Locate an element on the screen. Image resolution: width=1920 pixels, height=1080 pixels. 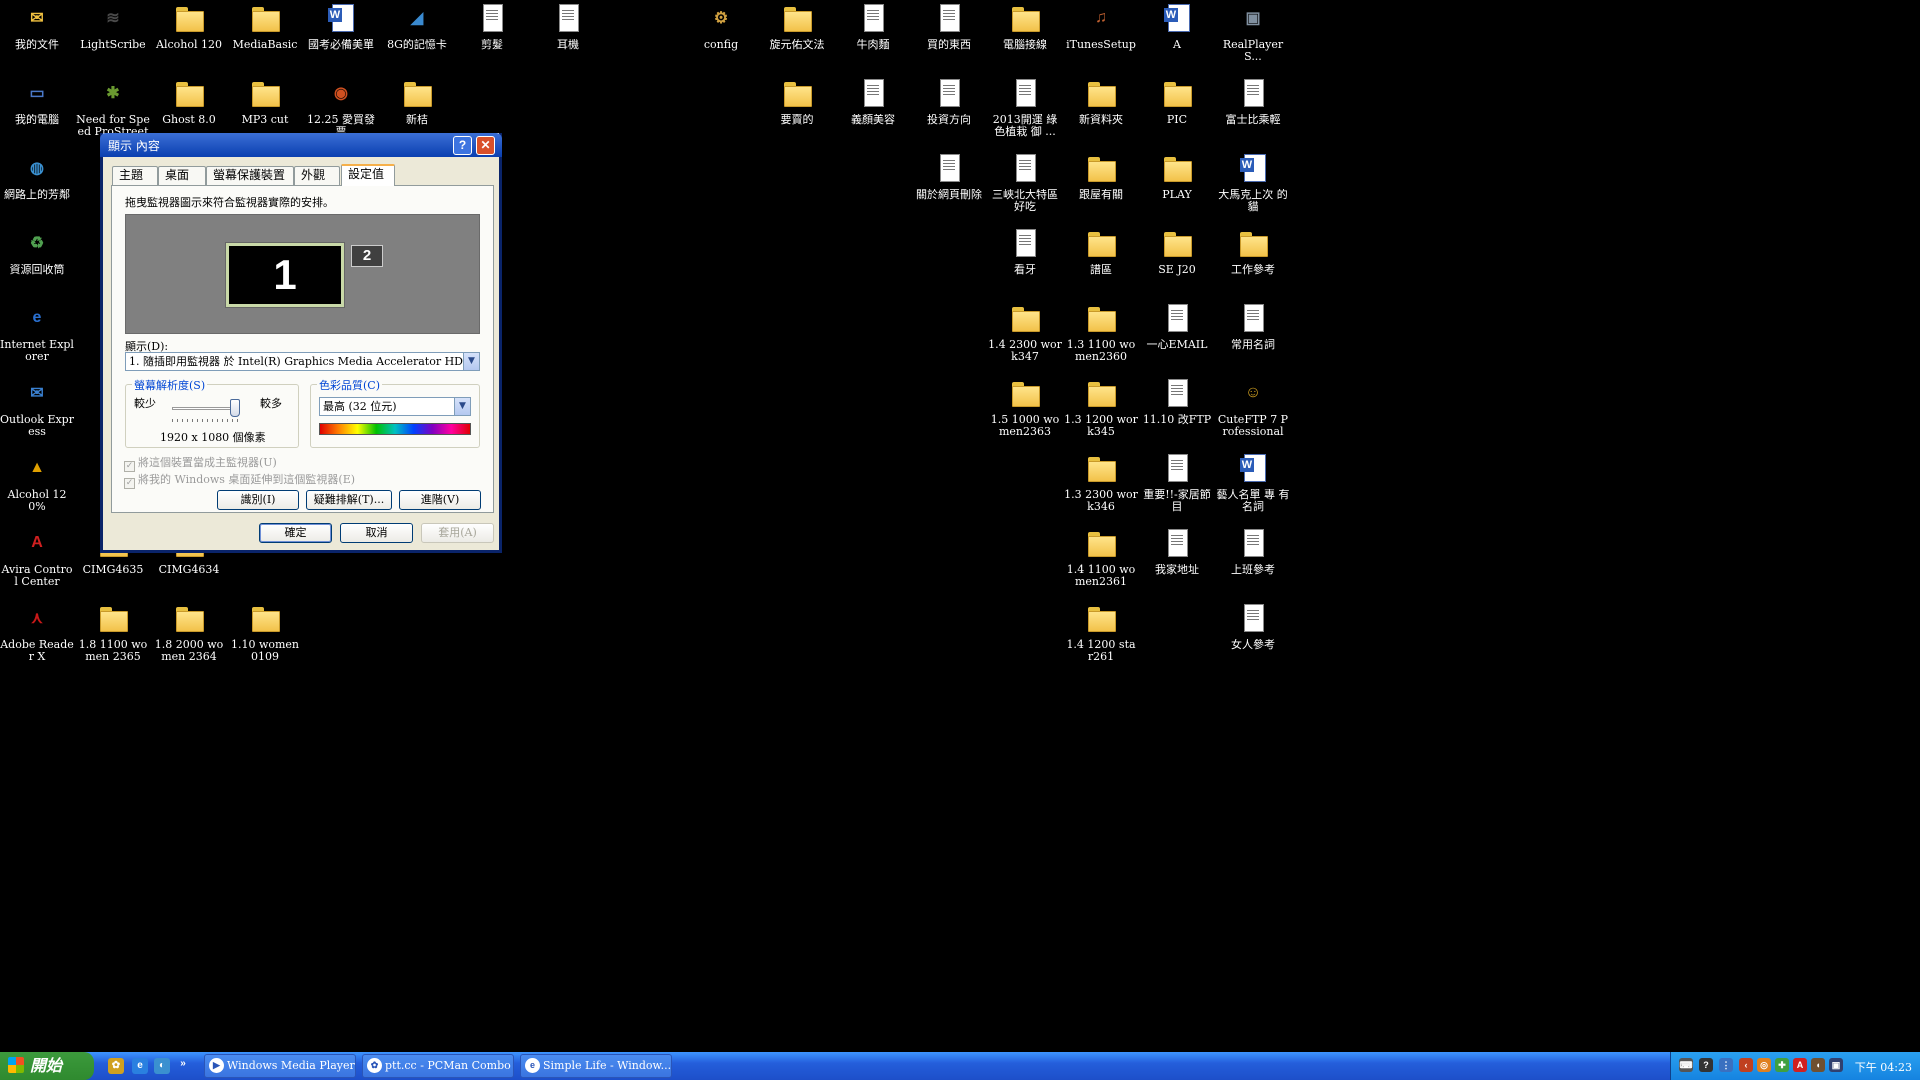
advanced-button: 進階(V) is located at coordinates (440, 500).